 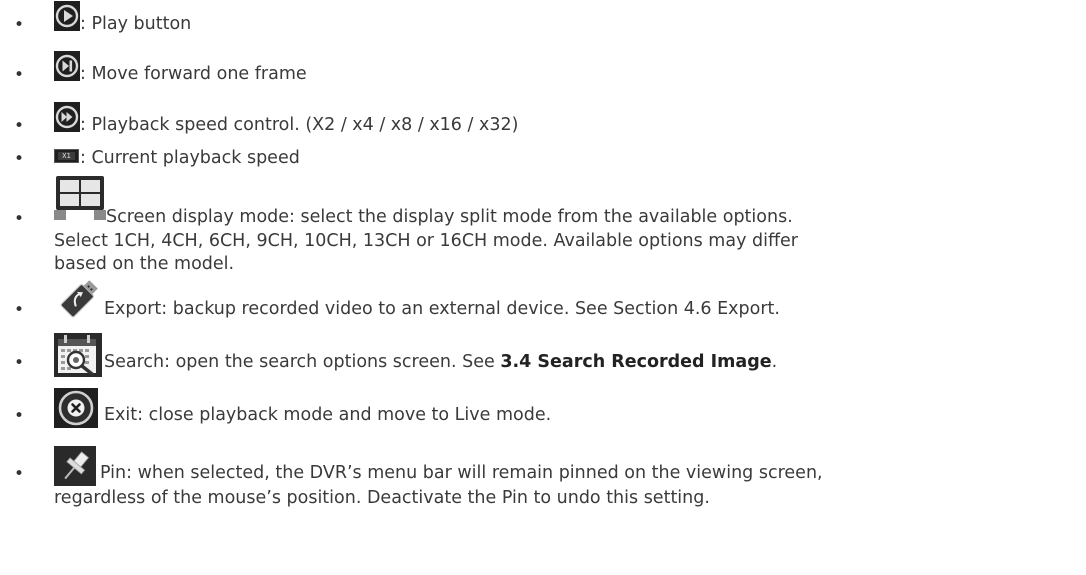 I want to click on list-item-play: • : Play button, so click(x=543, y=20).